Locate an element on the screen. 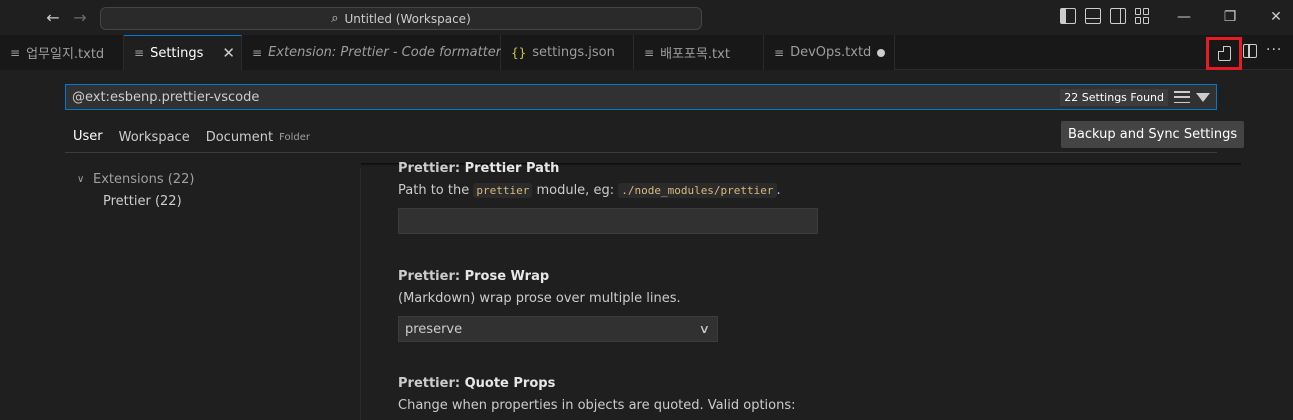 The height and width of the screenshot is (420, 1293). settings-scope-tabs: User Workspace Document Folder is located at coordinates (191, 137).